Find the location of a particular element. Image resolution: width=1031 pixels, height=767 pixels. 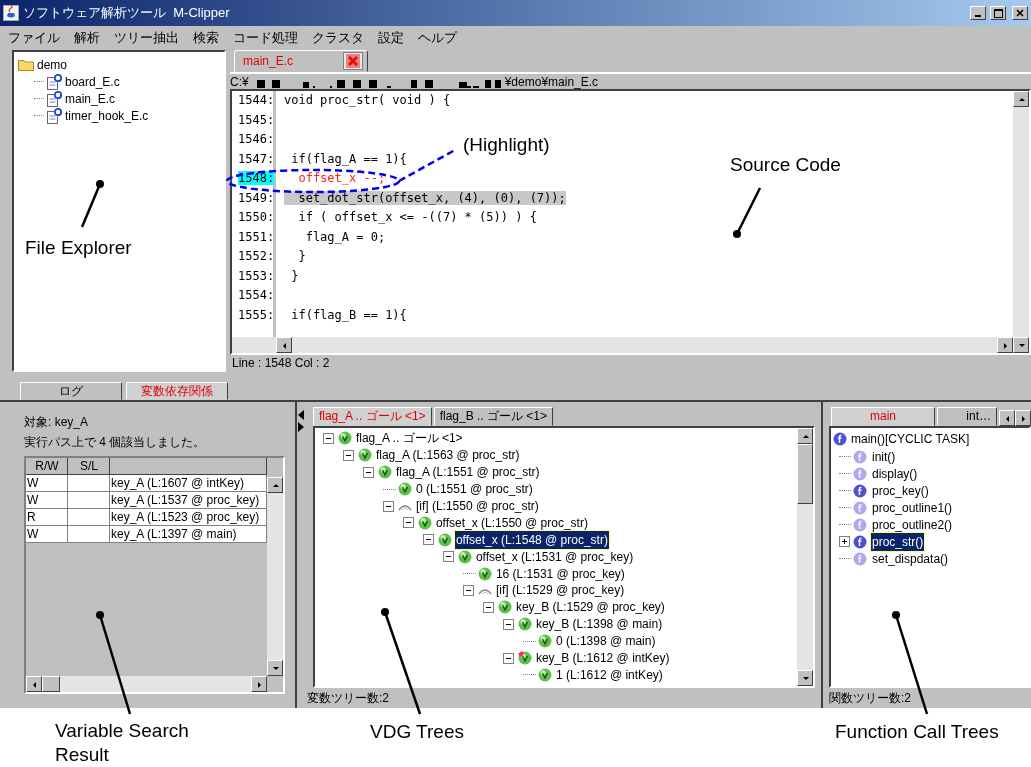

menu-item: ファイル is located at coordinates (34, 38).